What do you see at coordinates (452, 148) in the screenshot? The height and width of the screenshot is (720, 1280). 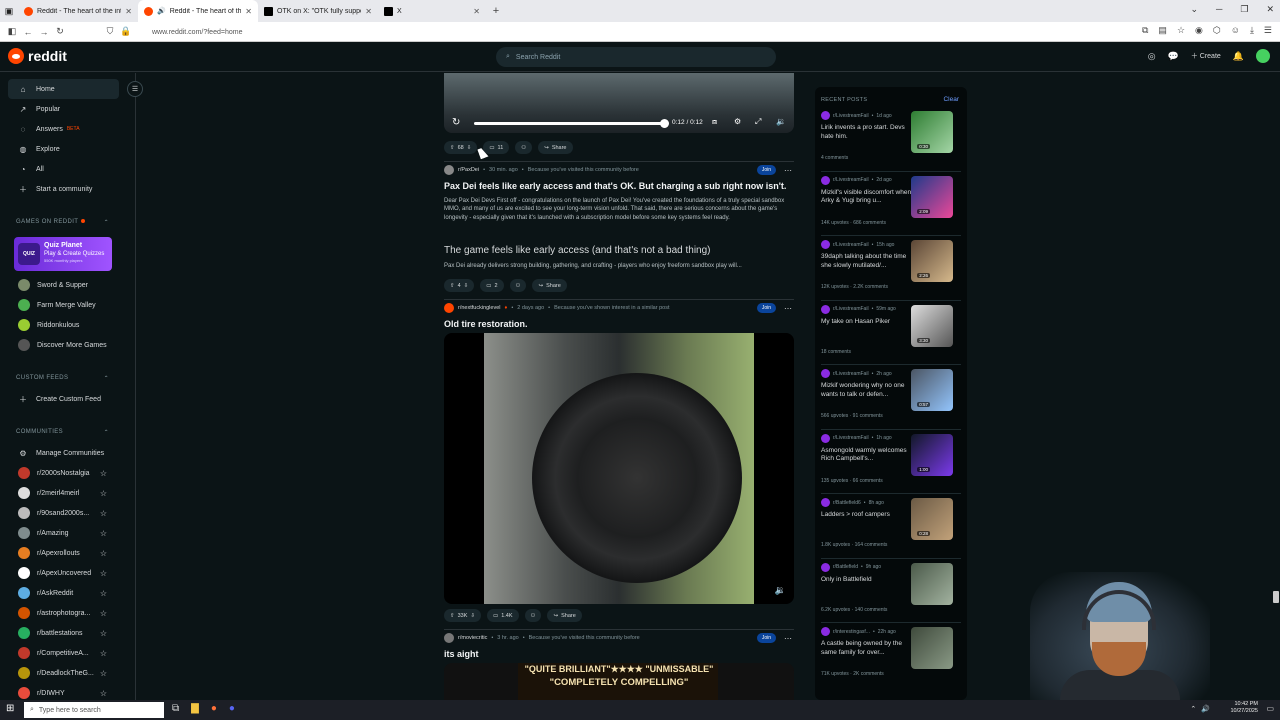 I see `upvote-icon: ⇧` at bounding box center [452, 148].